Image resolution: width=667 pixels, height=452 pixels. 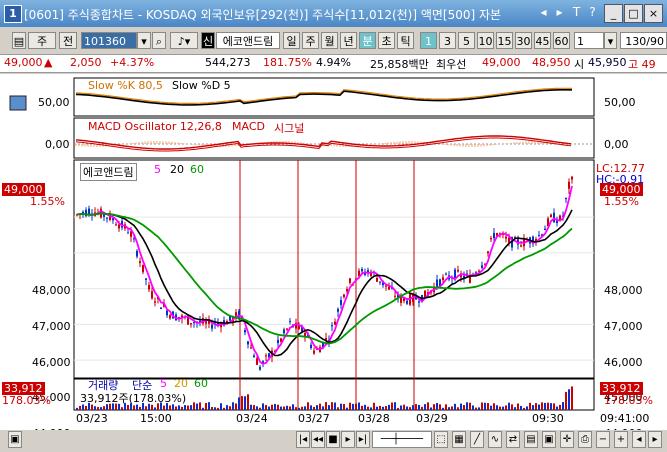 I want to click on volume-ratio: 181.75%, so click(x=287, y=62).